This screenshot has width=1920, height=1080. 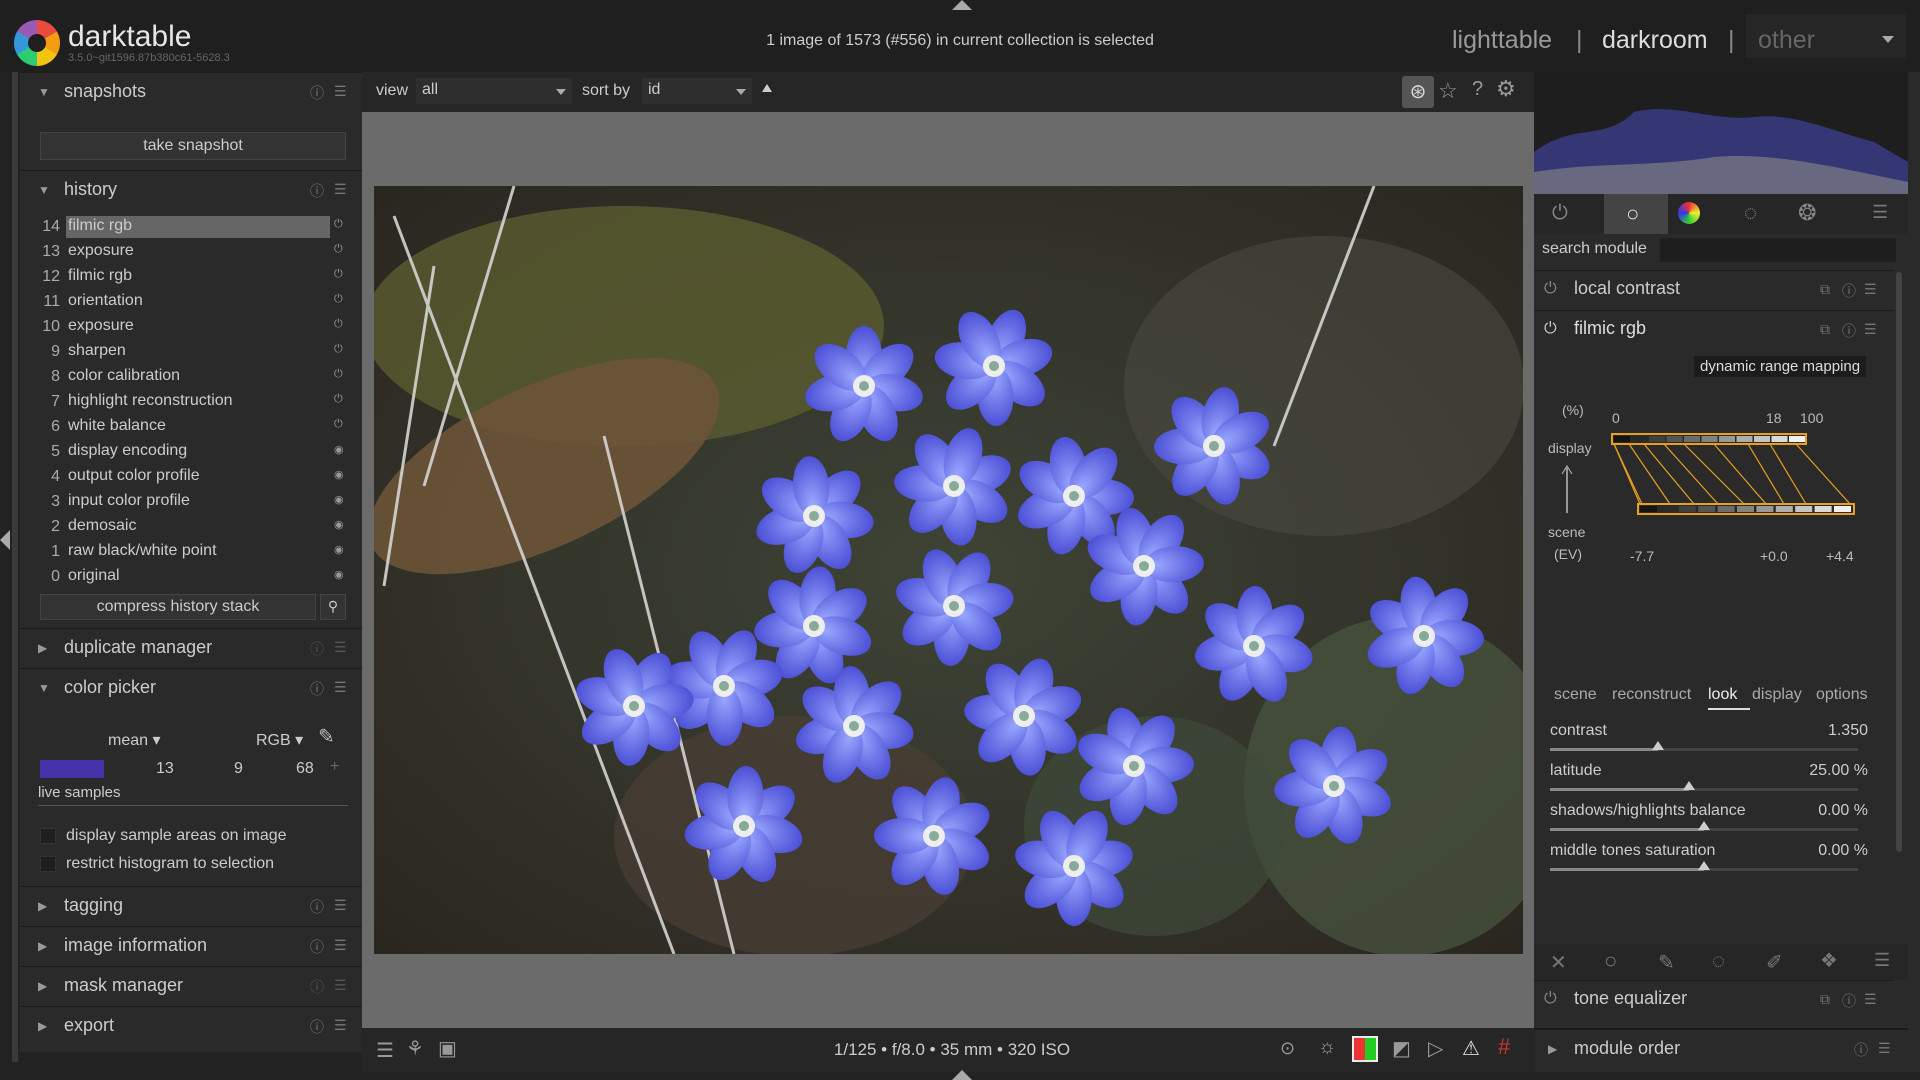 What do you see at coordinates (191, 276) in the screenshot?
I see `history-item: 12 filmic rgb ⏻` at bounding box center [191, 276].